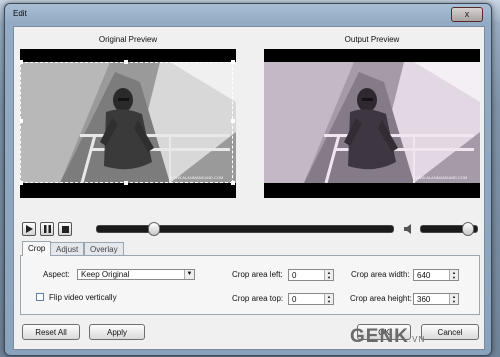  What do you see at coordinates (126, 62) in the screenshot?
I see `crop-handle-top` at bounding box center [126, 62].